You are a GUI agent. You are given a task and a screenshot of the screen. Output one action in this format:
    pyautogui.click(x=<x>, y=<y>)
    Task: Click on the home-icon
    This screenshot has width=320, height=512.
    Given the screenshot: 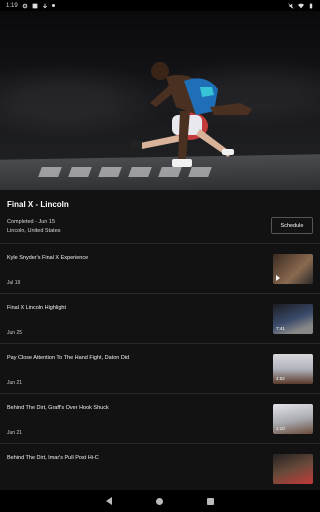 What is the action you would take?
    pyautogui.click(x=159, y=501)
    